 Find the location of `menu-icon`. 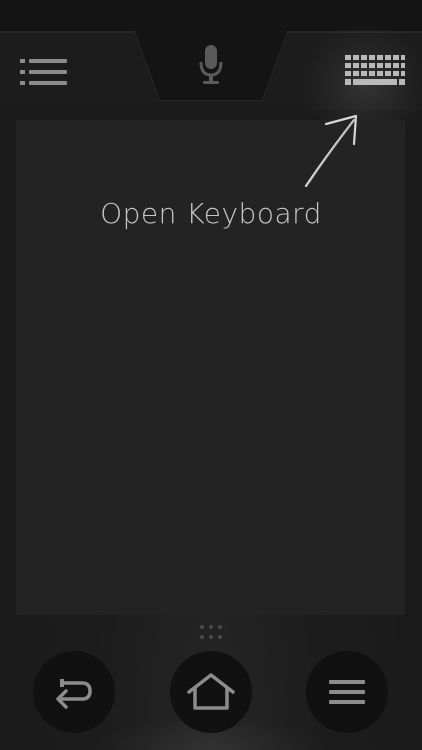

menu-icon is located at coordinates (347, 692).